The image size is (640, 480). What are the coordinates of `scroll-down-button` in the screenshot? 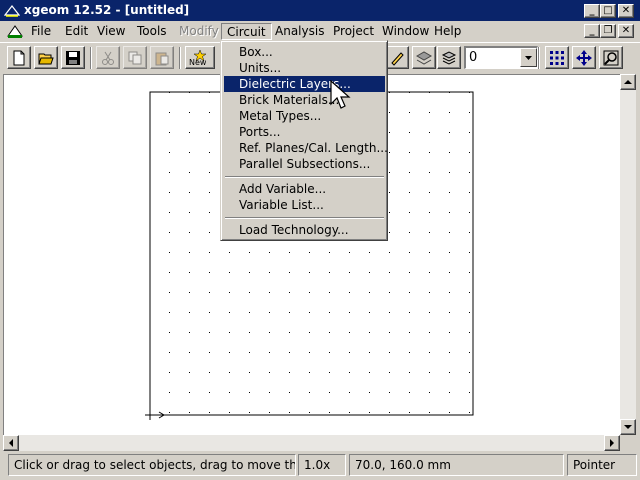 It's located at (628, 427).